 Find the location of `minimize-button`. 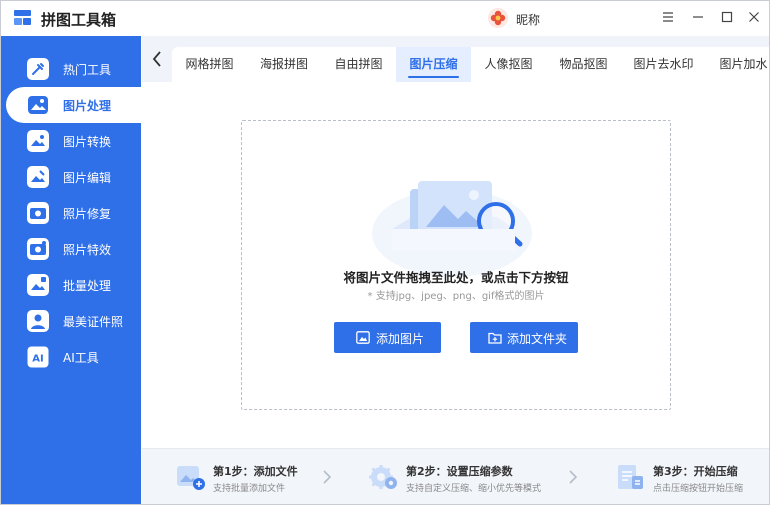

minimize-button is located at coordinates (698, 18).